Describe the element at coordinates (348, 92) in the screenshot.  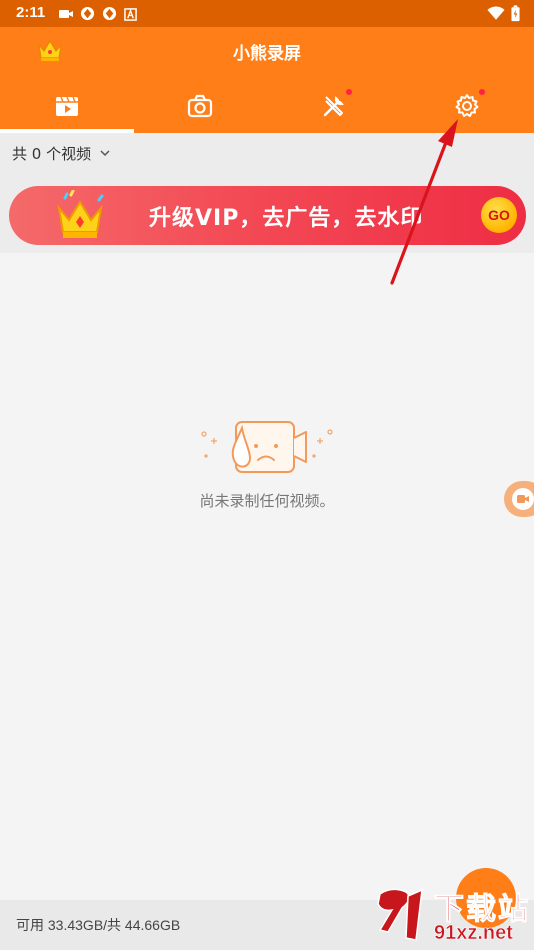
I see `tools-badge` at that location.